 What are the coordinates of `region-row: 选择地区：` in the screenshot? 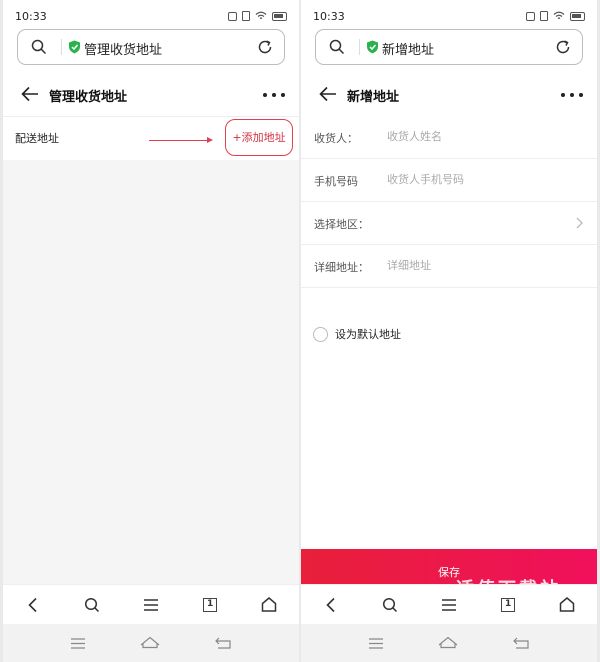 It's located at (449, 223).